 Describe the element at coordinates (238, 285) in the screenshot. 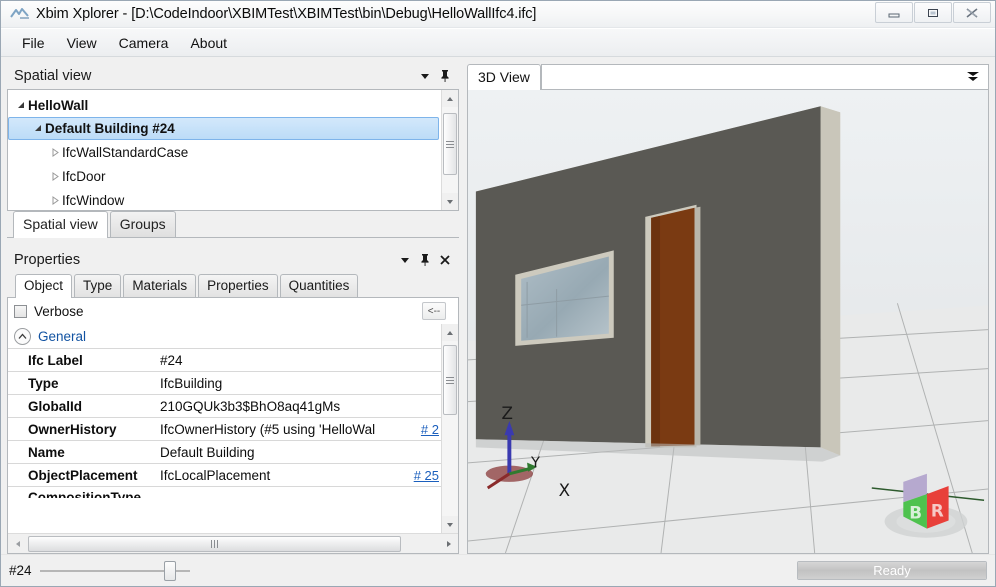

I see `tab-properties: Properties` at that location.